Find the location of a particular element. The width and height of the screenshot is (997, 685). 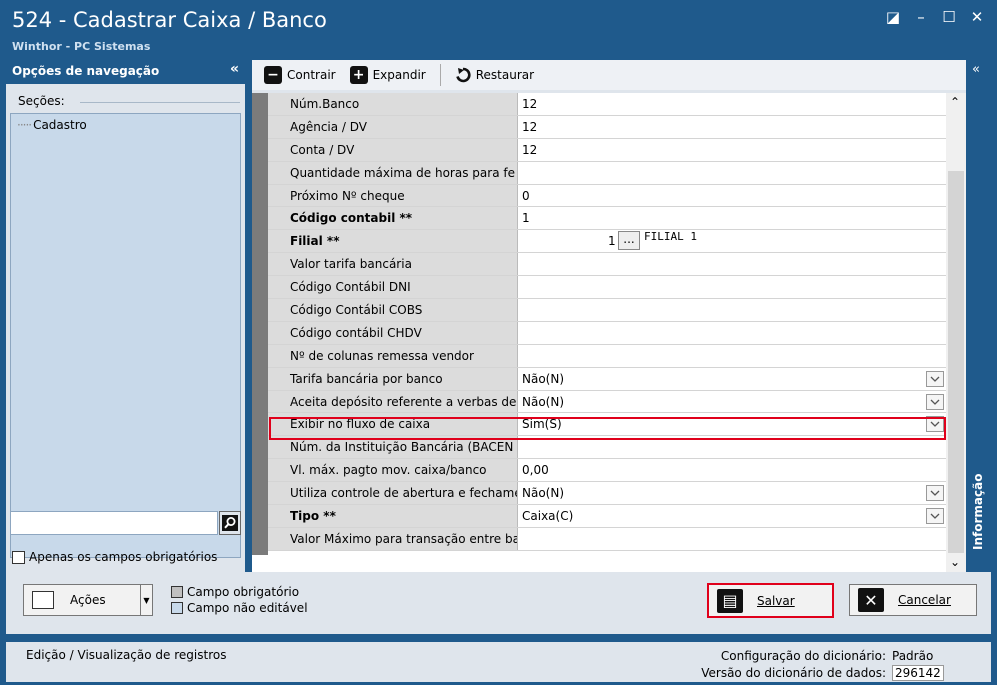

scroll-up-icon: ⌃ is located at coordinates (955, 102).